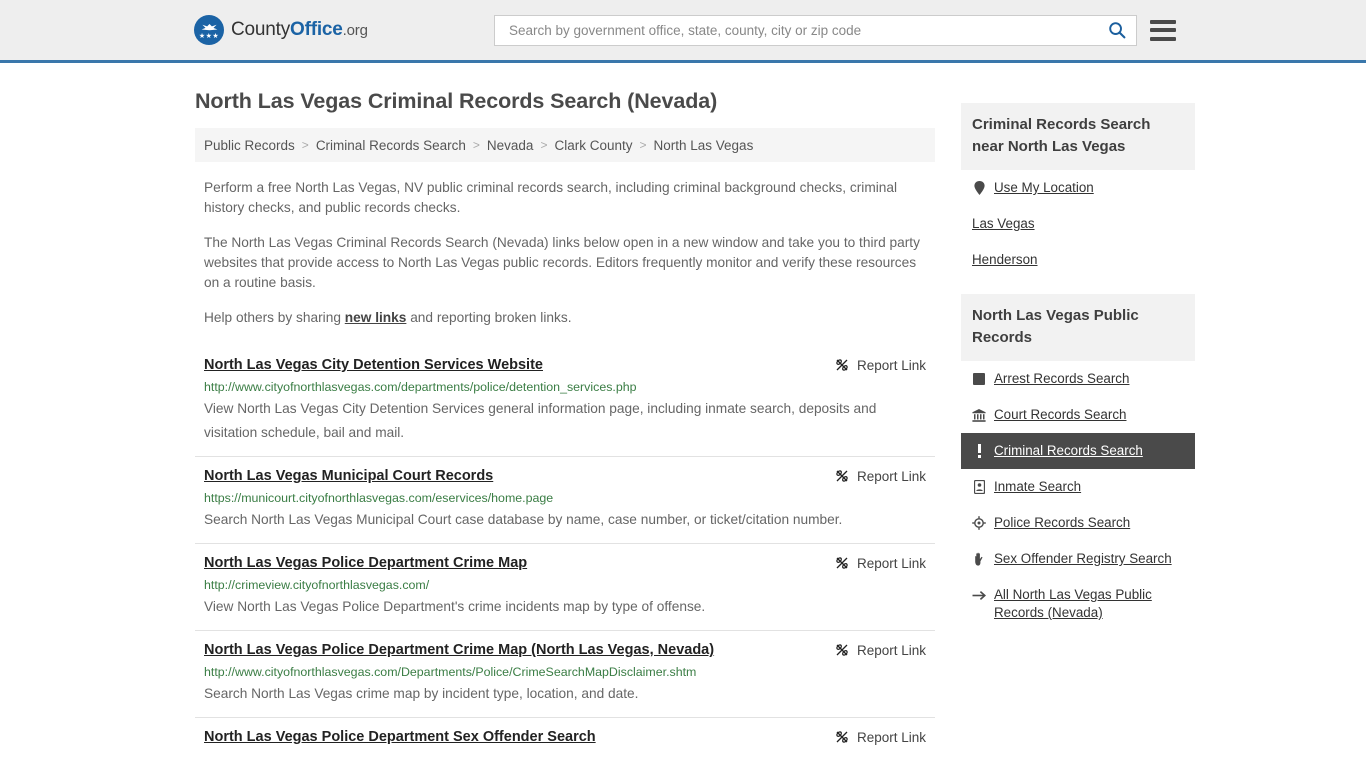 The width and height of the screenshot is (1366, 768). I want to click on search-button, so click(1117, 30).